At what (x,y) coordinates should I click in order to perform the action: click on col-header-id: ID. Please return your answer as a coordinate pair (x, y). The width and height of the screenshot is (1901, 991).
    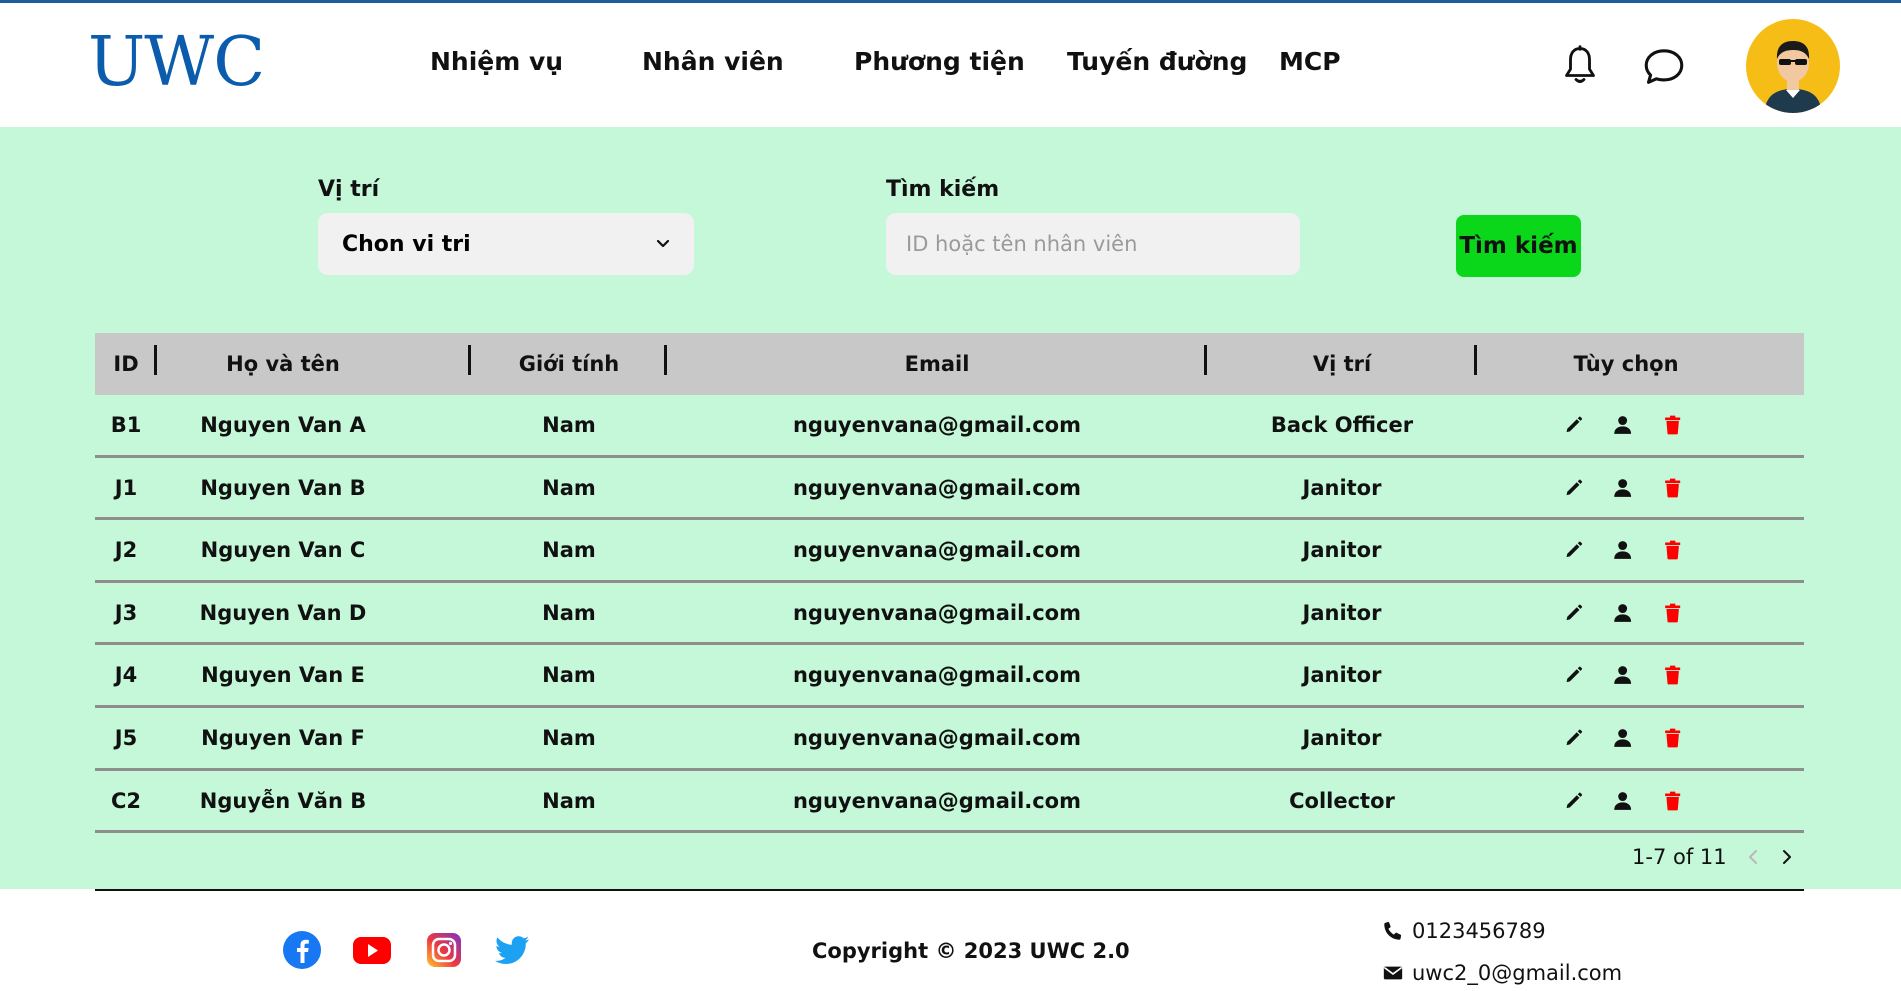
    Looking at the image, I should click on (126, 364).